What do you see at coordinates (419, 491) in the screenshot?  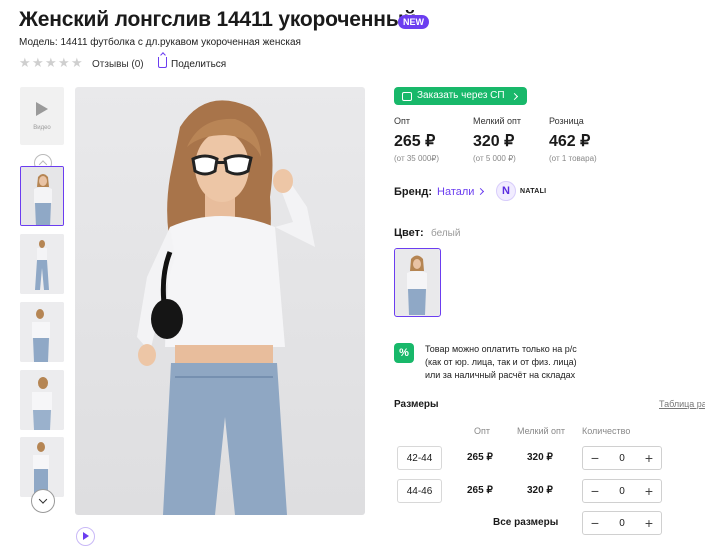 I see `size-chip-44-46: 44-46` at bounding box center [419, 491].